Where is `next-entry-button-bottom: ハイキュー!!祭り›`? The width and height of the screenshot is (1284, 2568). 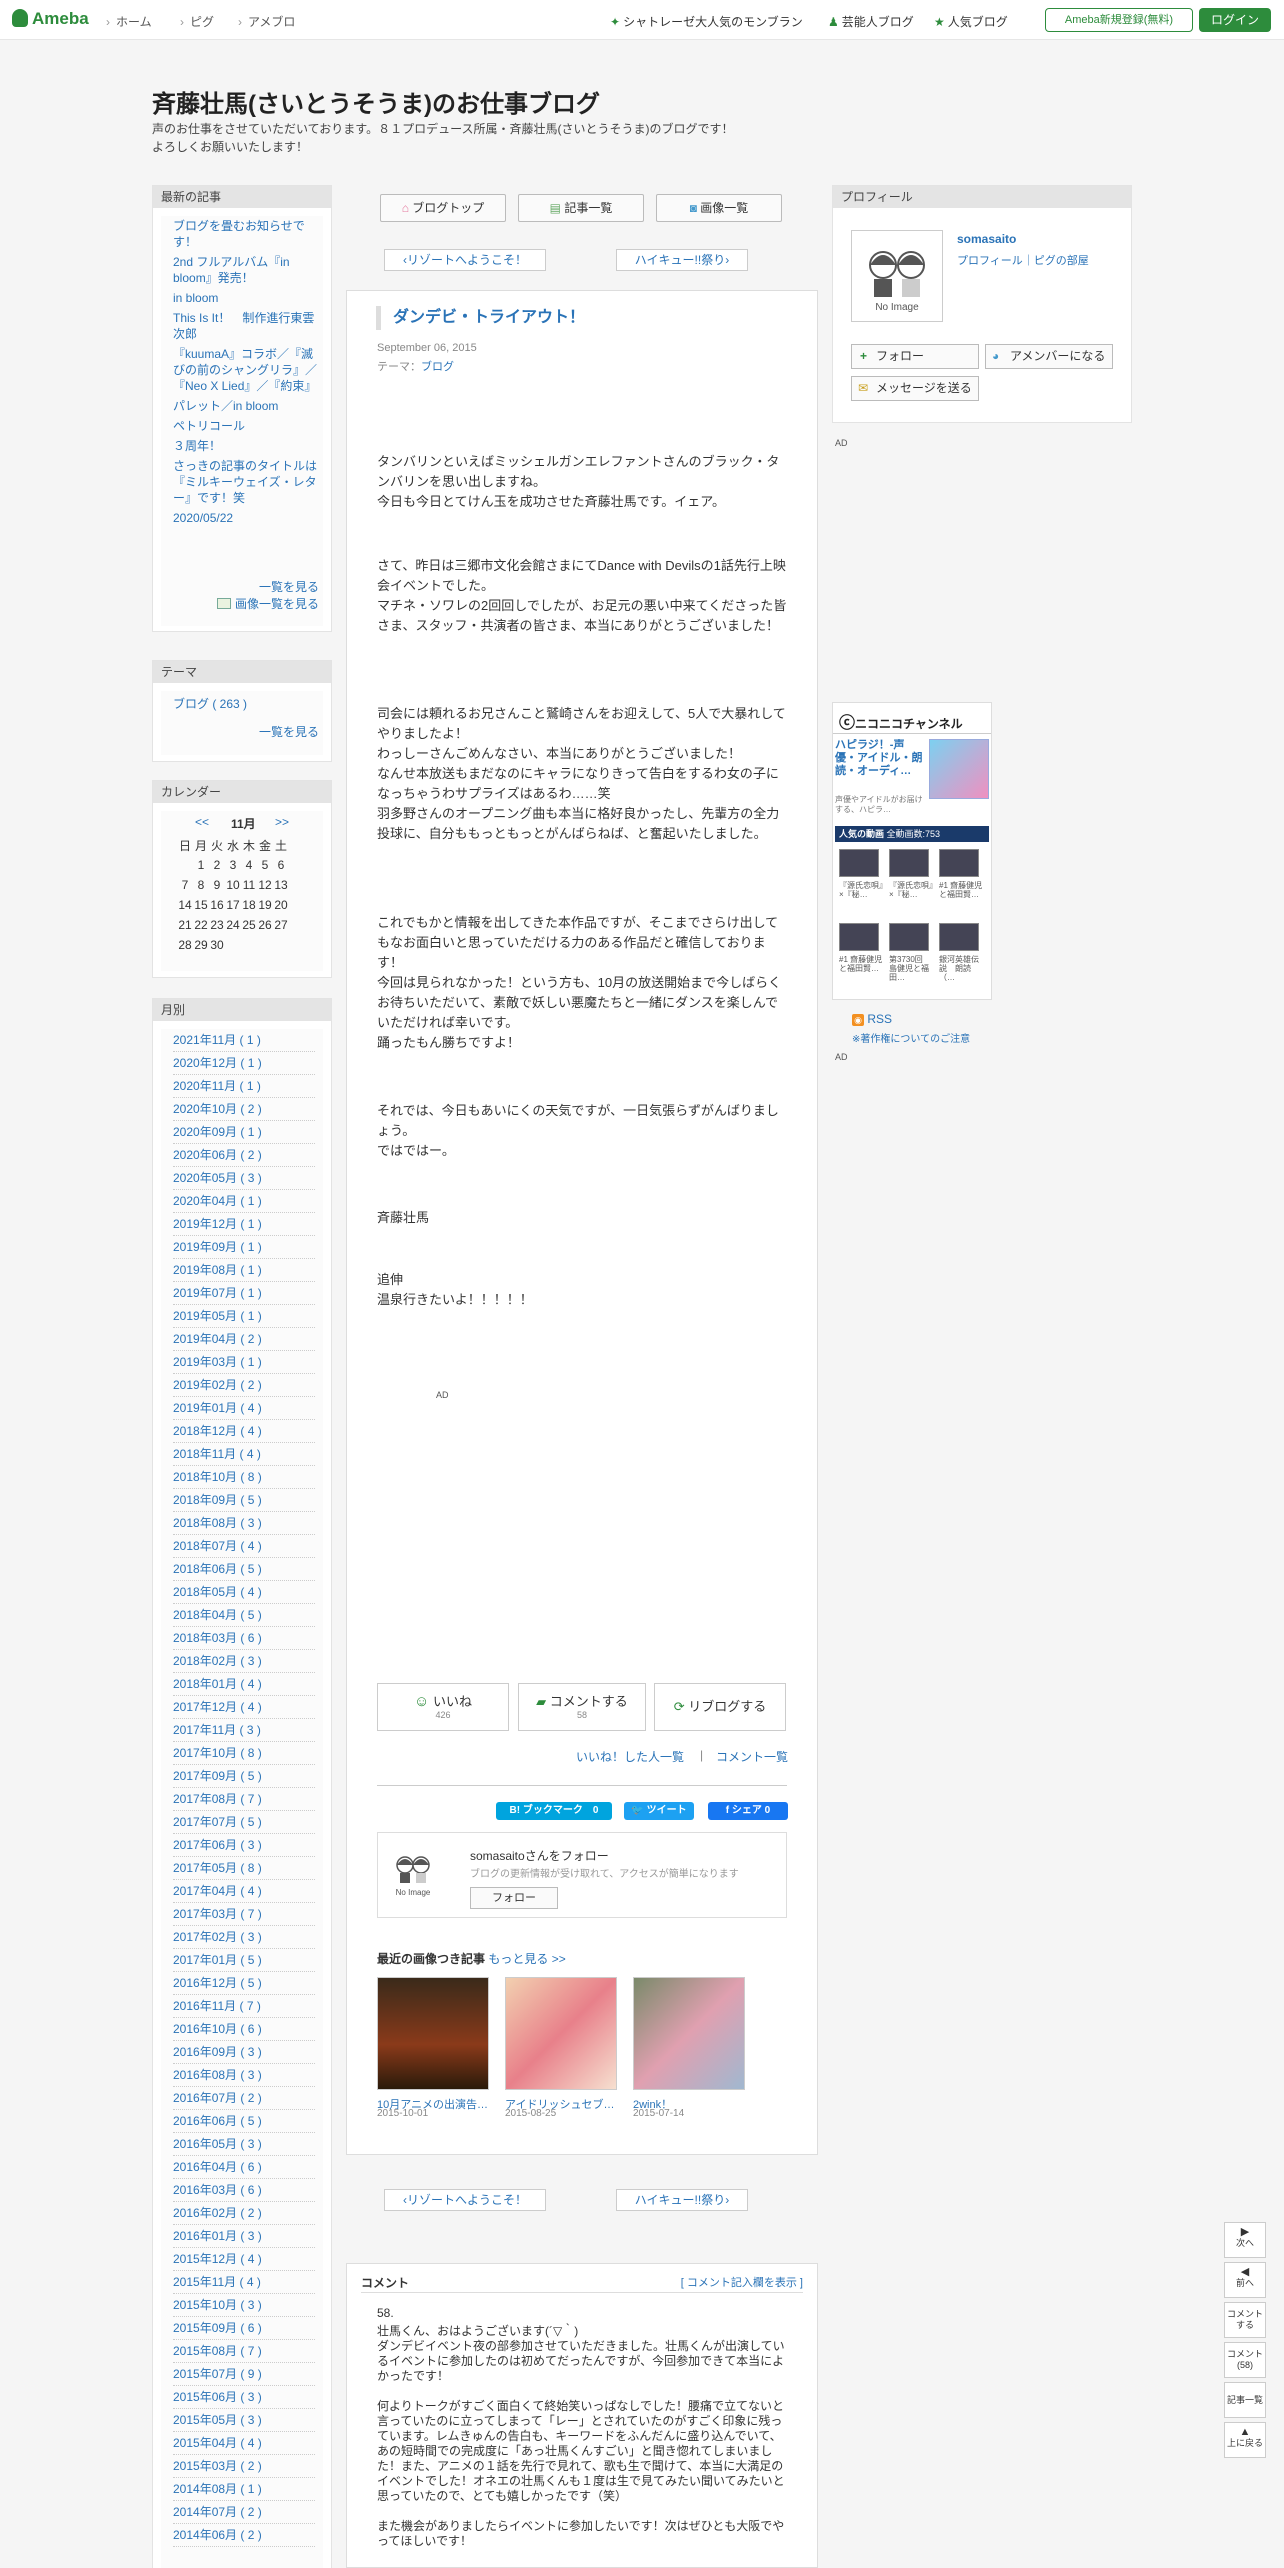 next-entry-button-bottom: ハイキュー!!祭り› is located at coordinates (682, 2200).